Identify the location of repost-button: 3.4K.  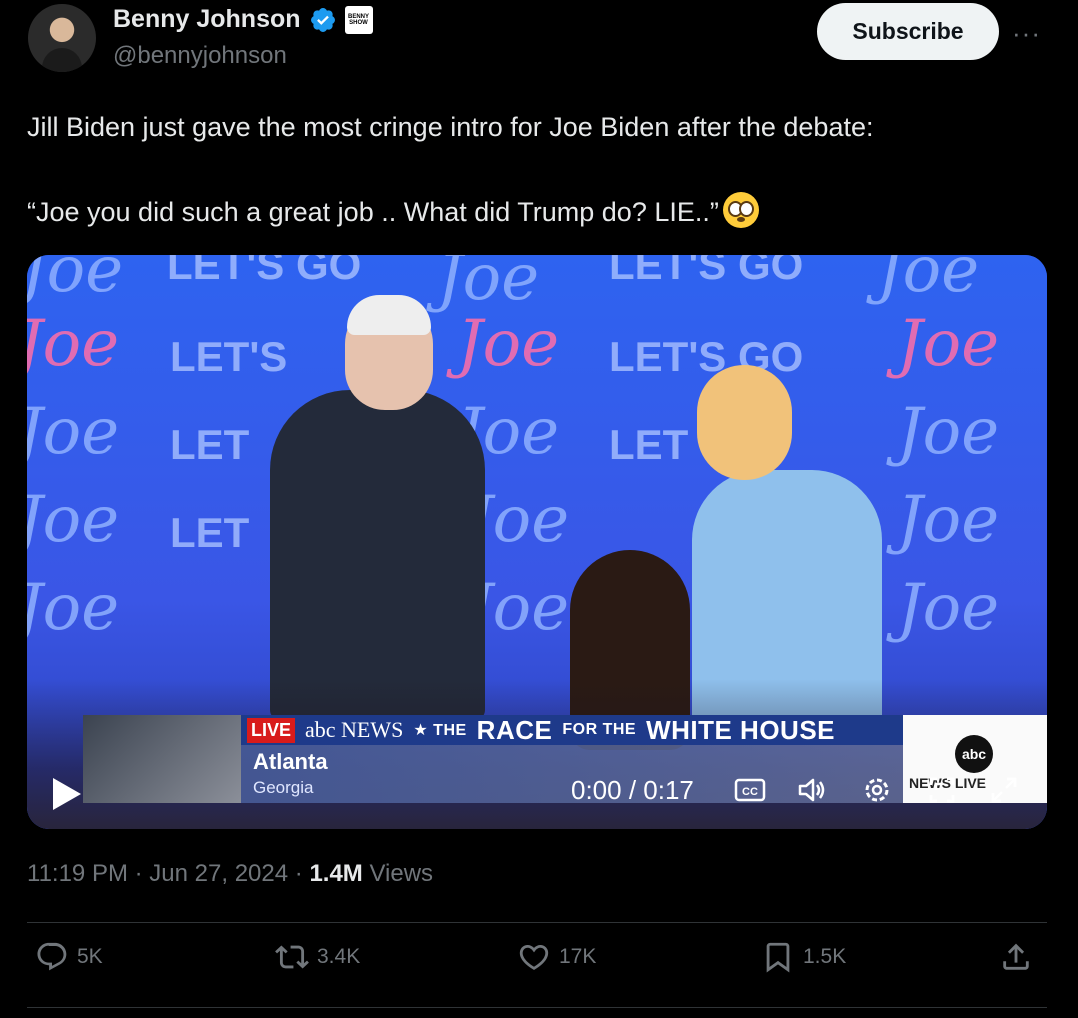
(317, 957).